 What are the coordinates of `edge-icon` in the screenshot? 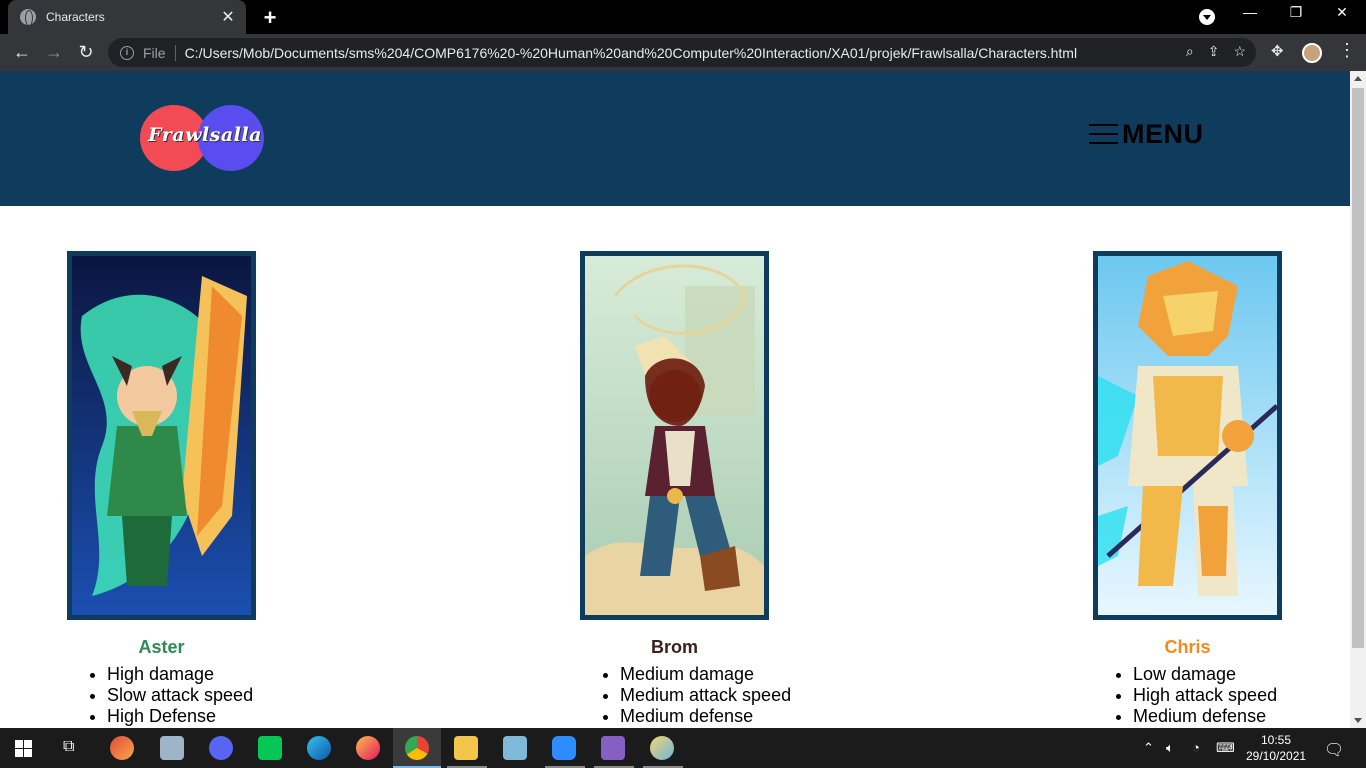 It's located at (319, 748).